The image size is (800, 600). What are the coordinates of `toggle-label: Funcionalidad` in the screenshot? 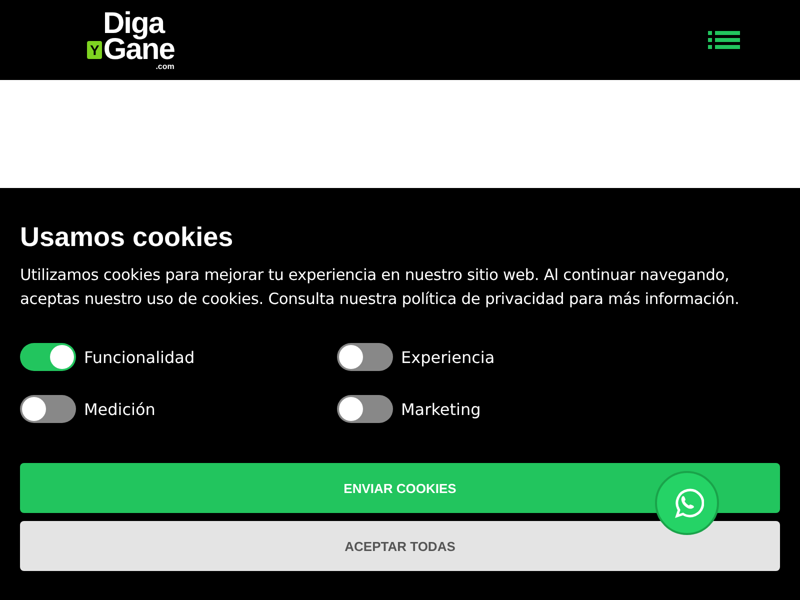 It's located at (139, 357).